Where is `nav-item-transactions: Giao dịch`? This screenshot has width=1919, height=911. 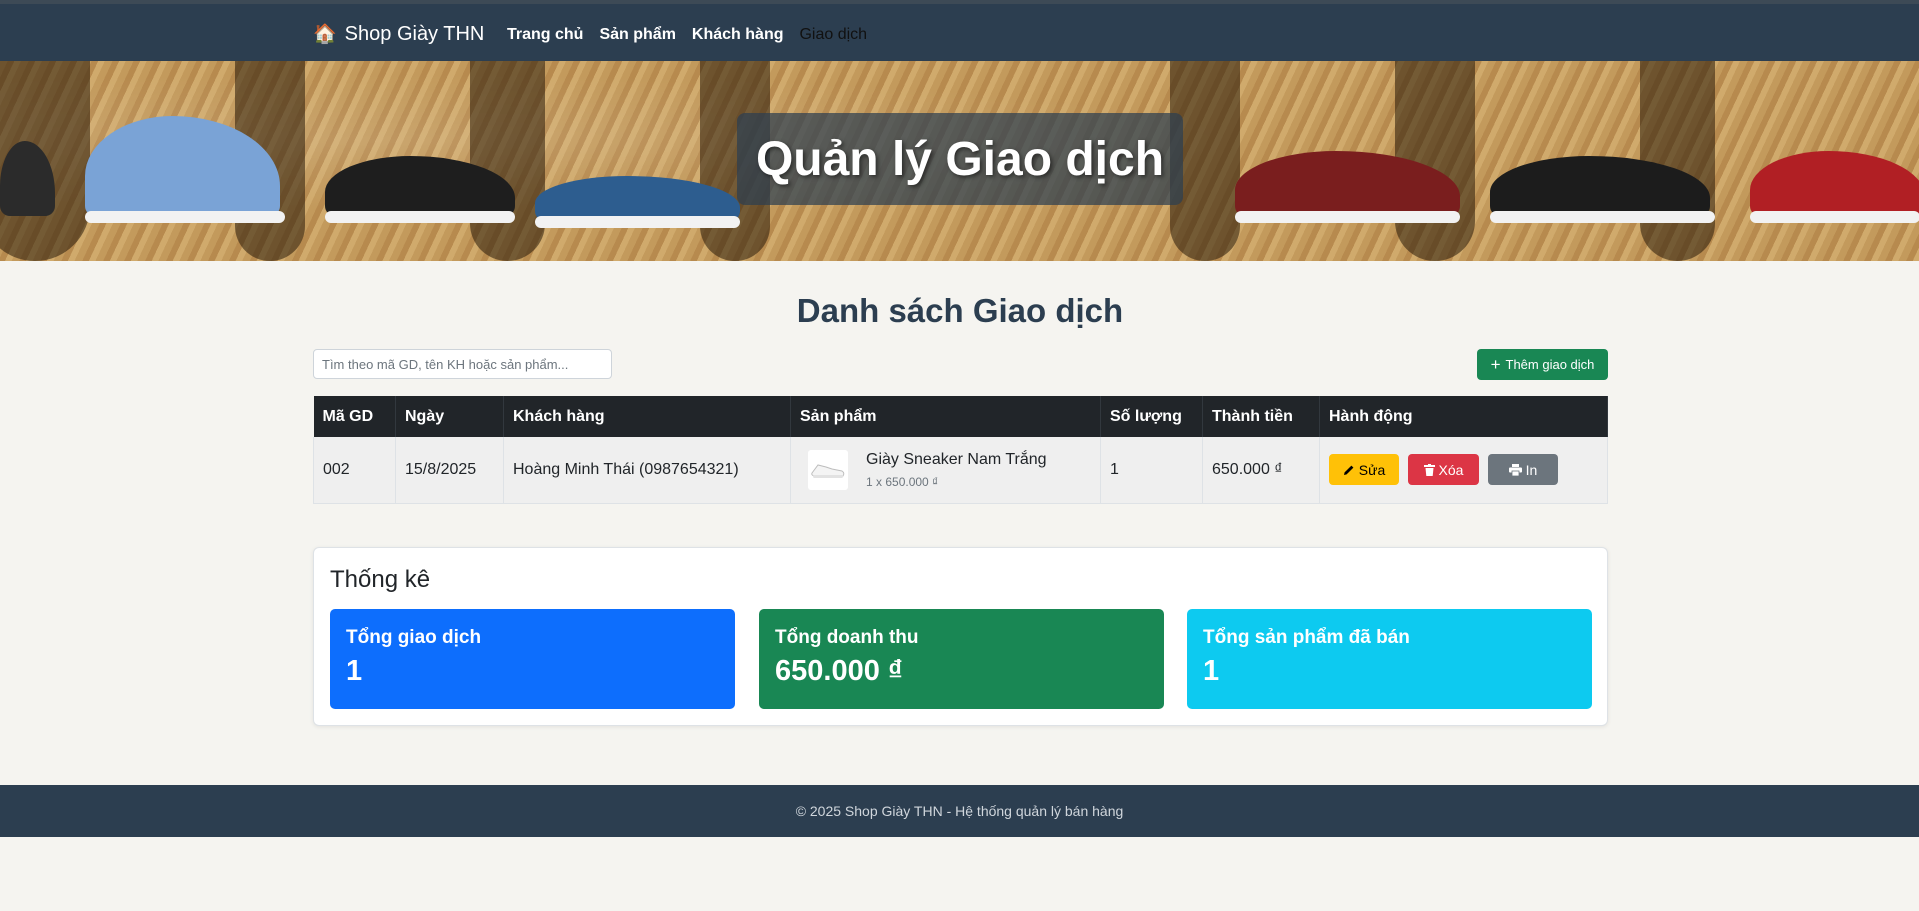
nav-item-transactions: Giao dịch is located at coordinates (833, 35).